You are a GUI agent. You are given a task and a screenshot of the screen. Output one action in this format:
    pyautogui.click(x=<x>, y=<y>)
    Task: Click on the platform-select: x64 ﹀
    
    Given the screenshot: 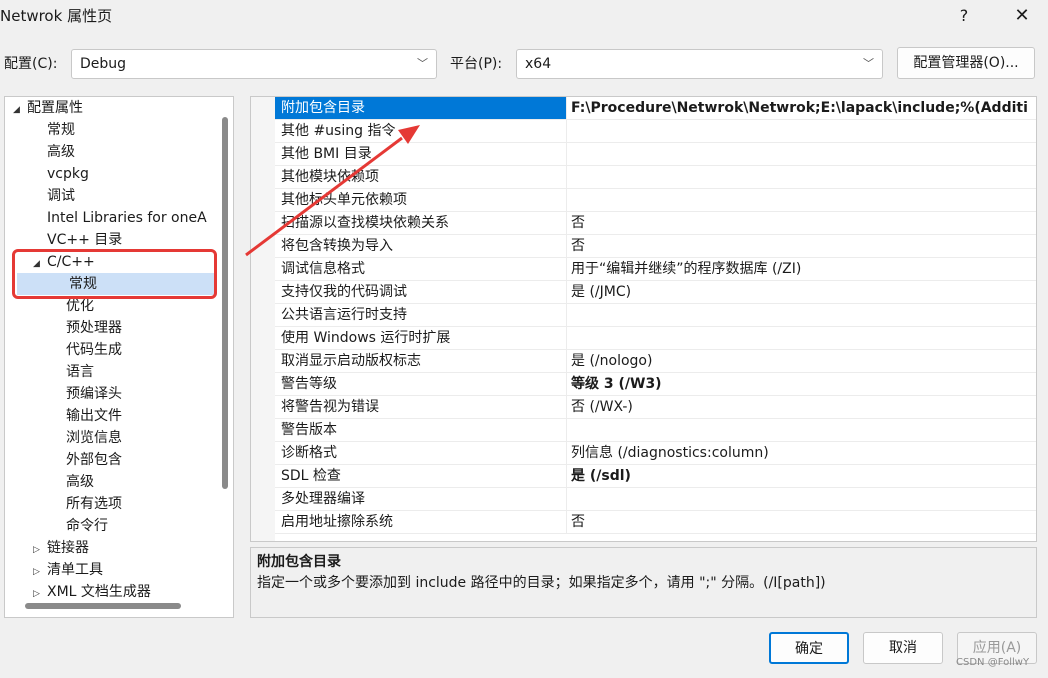 What is the action you would take?
    pyautogui.click(x=699, y=64)
    